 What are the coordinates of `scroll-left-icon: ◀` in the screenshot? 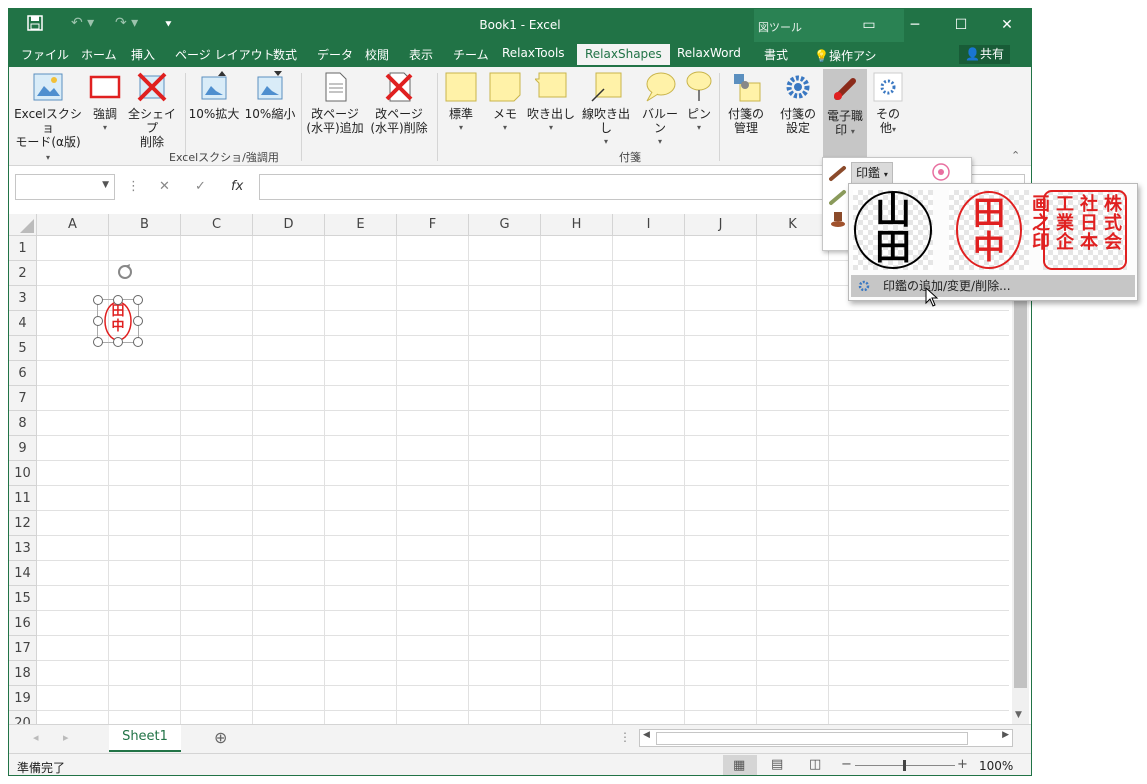 It's located at (646, 735).